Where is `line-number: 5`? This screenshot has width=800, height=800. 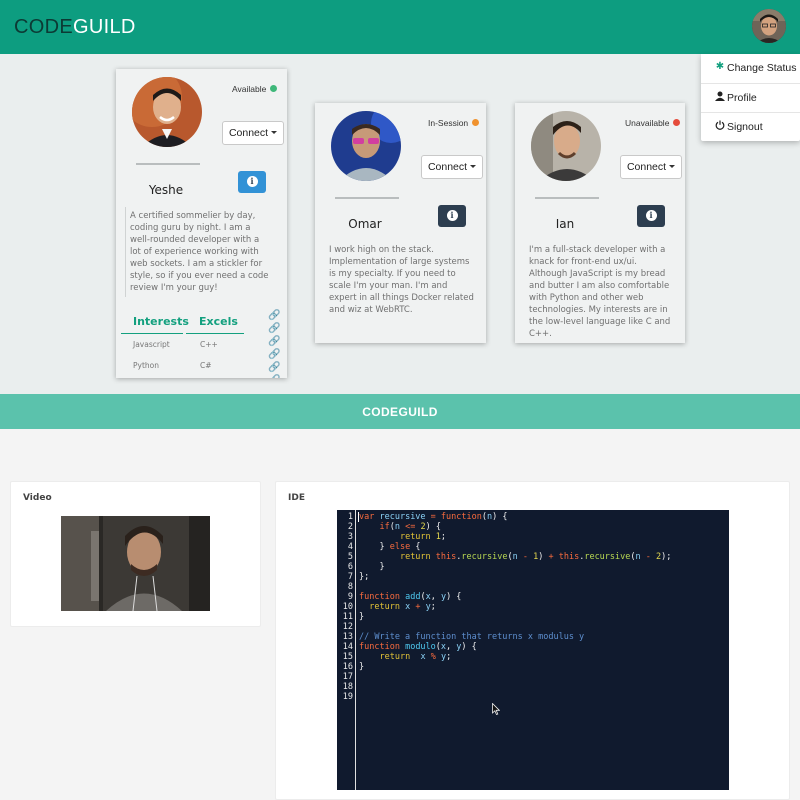 line-number: 5 is located at coordinates (350, 557).